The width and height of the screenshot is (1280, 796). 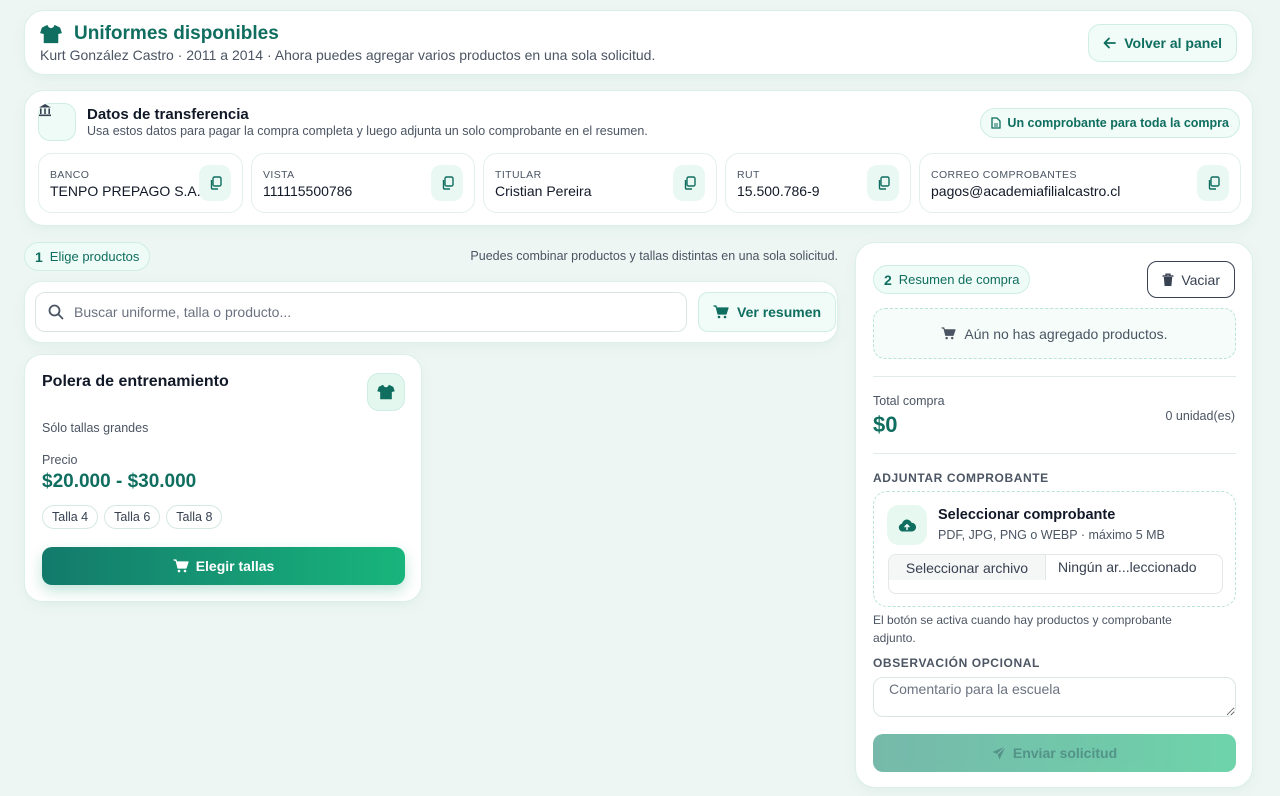 What do you see at coordinates (1065, 753) in the screenshot?
I see `send-label: Enviar solicitud` at bounding box center [1065, 753].